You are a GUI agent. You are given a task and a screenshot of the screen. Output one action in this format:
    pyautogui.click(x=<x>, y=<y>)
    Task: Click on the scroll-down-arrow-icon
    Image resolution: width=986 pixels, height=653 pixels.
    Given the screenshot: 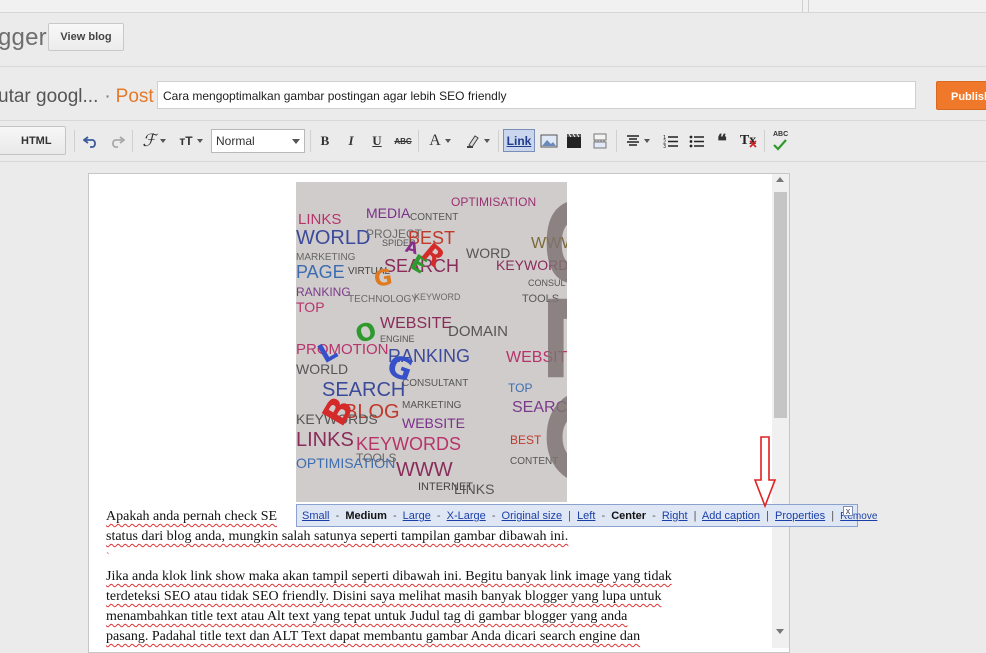 What is the action you would take?
    pyautogui.click(x=780, y=631)
    